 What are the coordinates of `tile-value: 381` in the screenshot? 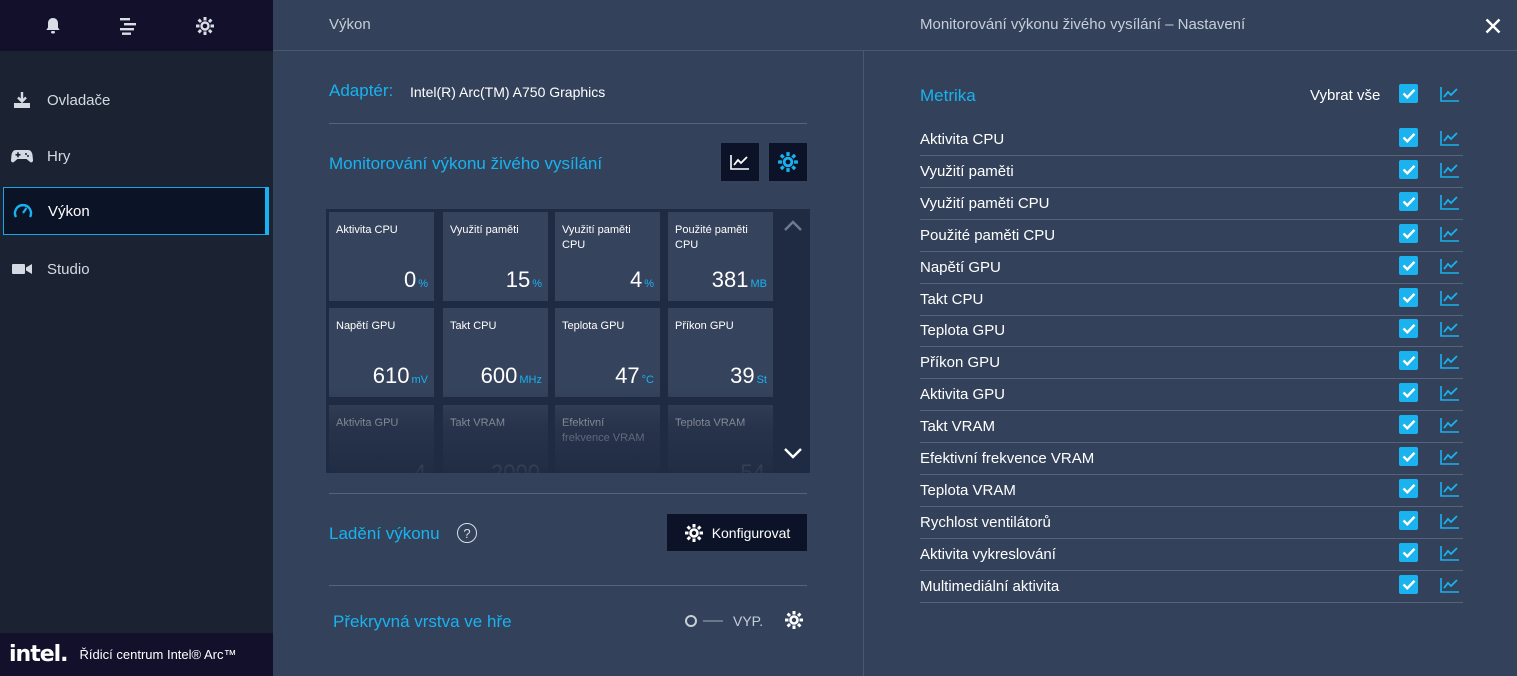 It's located at (730, 279).